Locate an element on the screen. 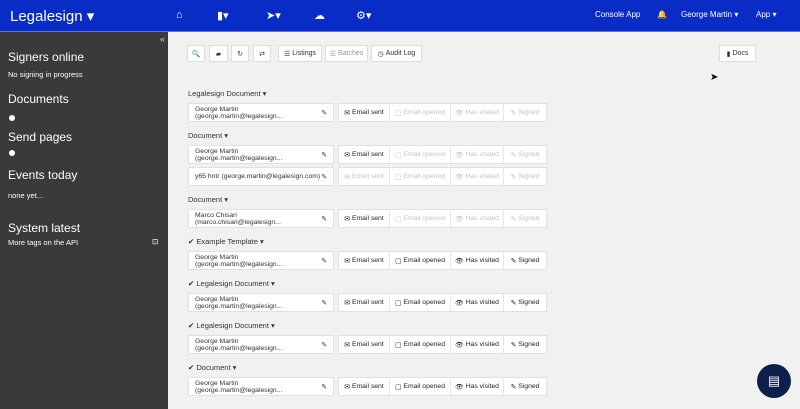  chat-icon: ▤ is located at coordinates (774, 380).